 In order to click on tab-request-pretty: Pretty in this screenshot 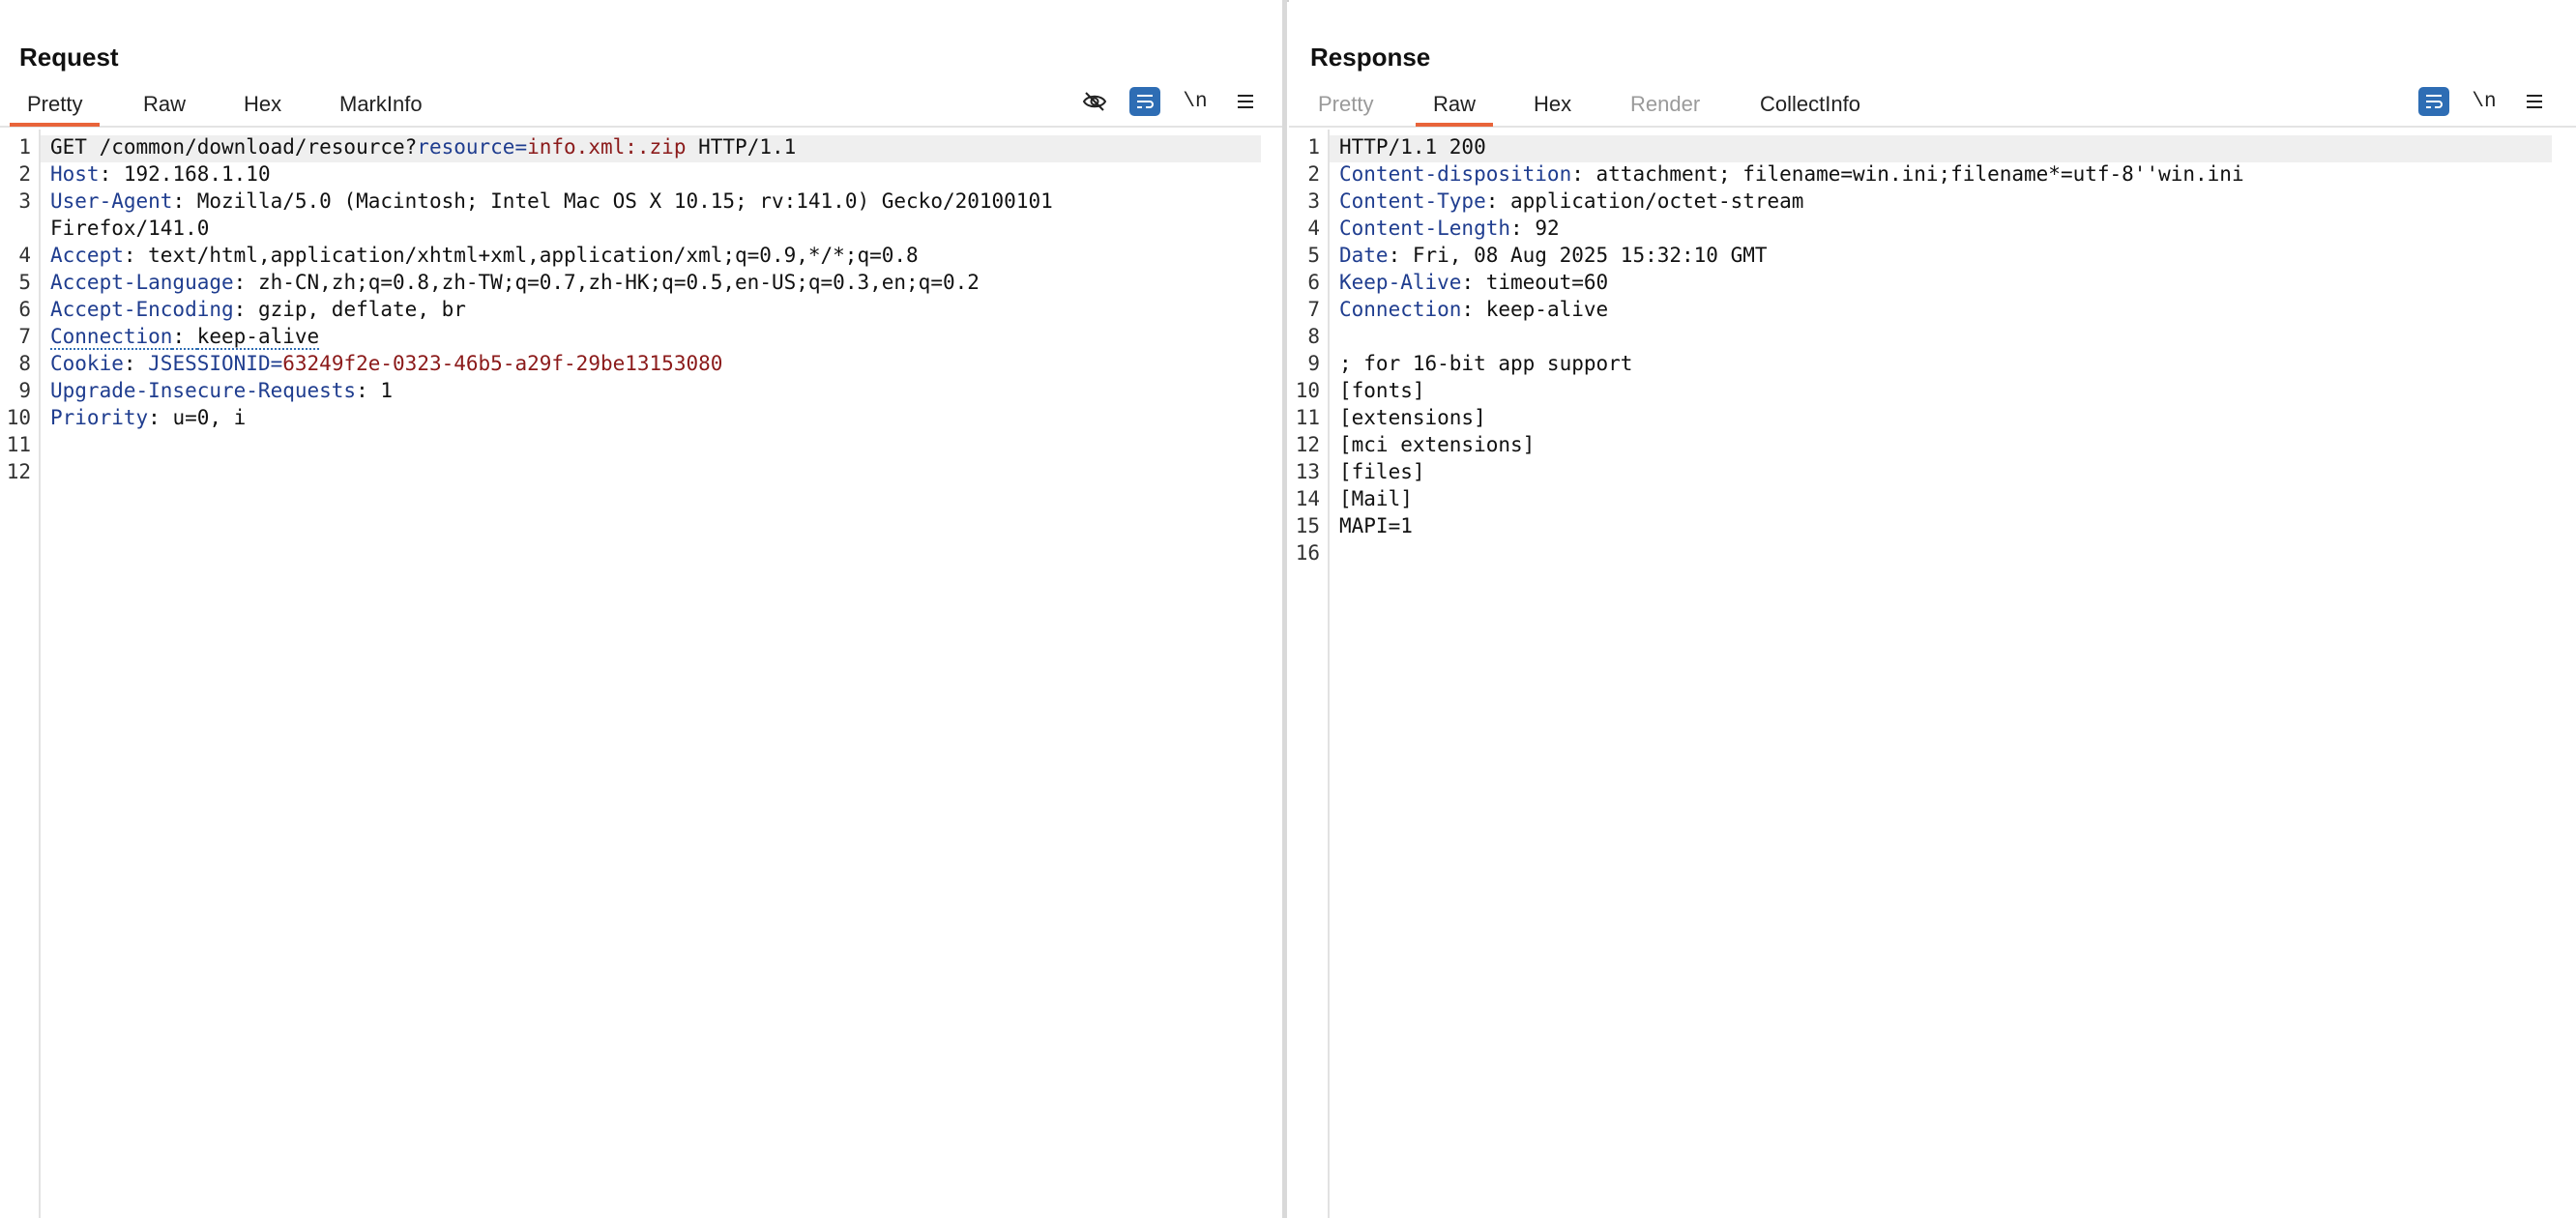, I will do `click(55, 106)`.